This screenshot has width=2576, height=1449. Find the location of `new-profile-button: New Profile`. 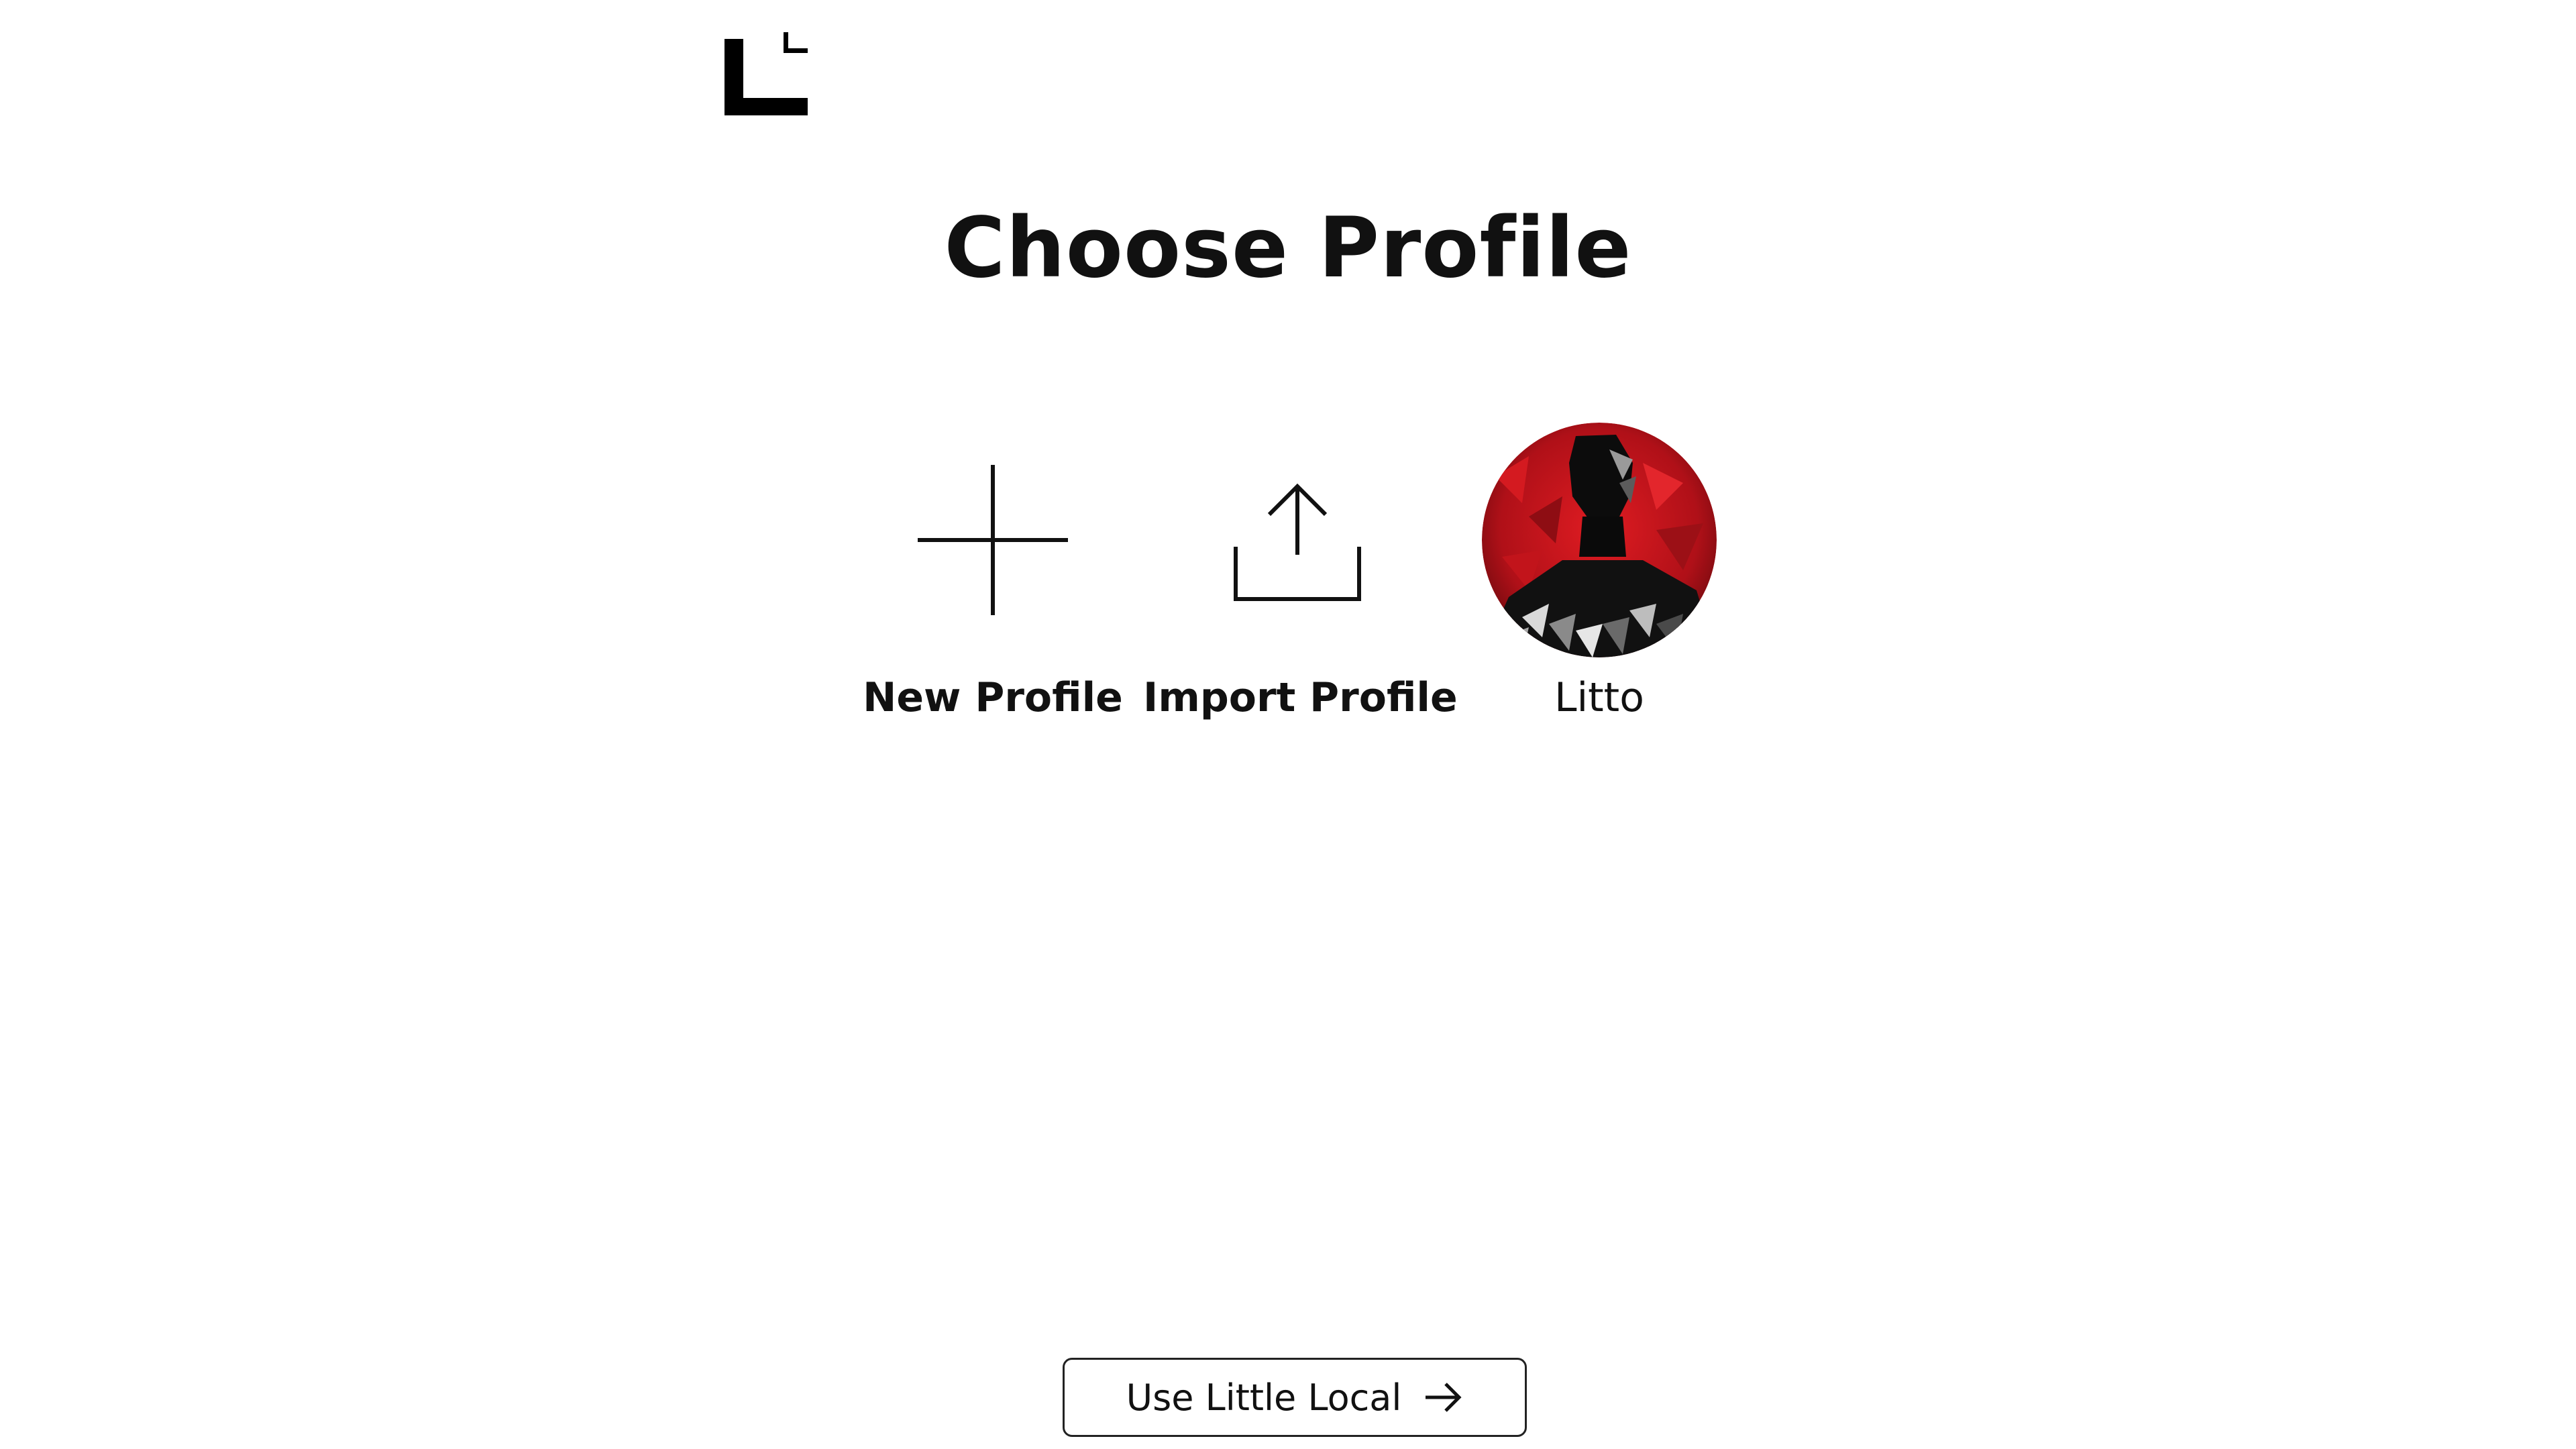

new-profile-button: New Profile is located at coordinates (993, 577).